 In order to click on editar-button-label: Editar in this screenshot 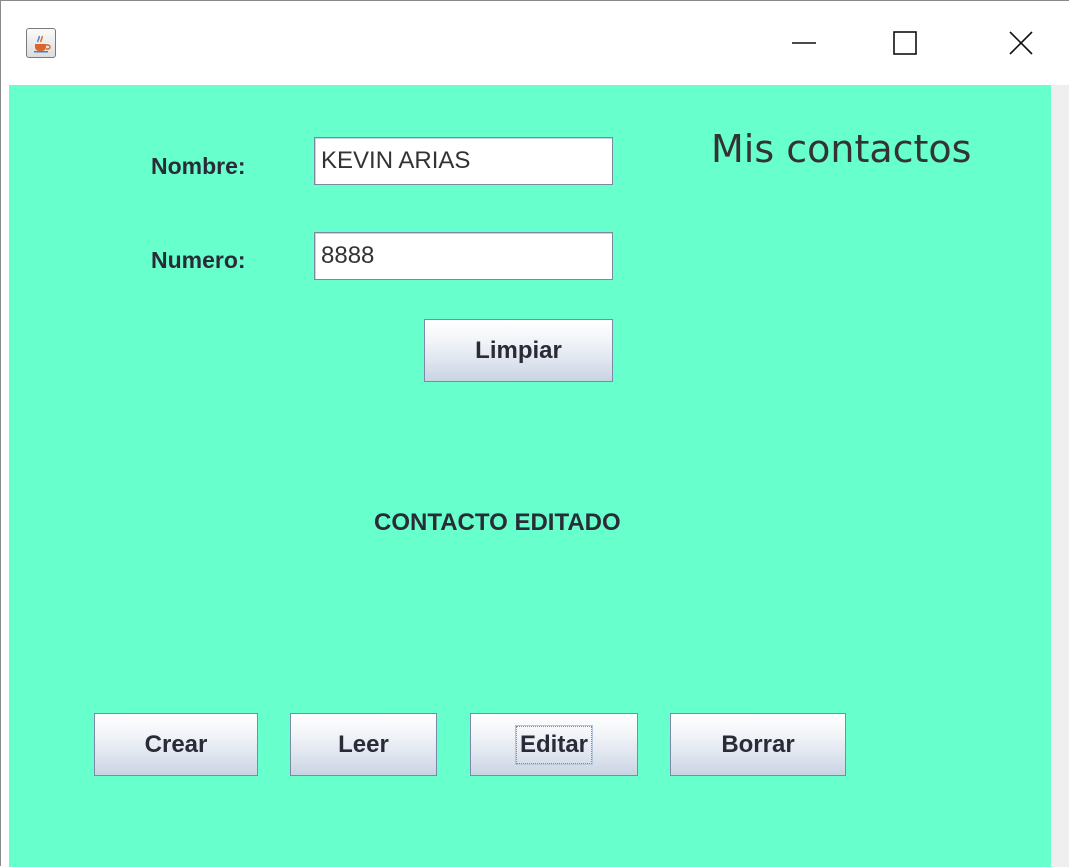, I will do `click(553, 744)`.